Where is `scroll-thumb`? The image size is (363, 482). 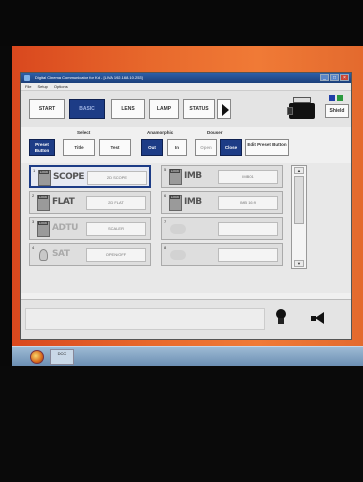 scroll-thumb is located at coordinates (299, 200).